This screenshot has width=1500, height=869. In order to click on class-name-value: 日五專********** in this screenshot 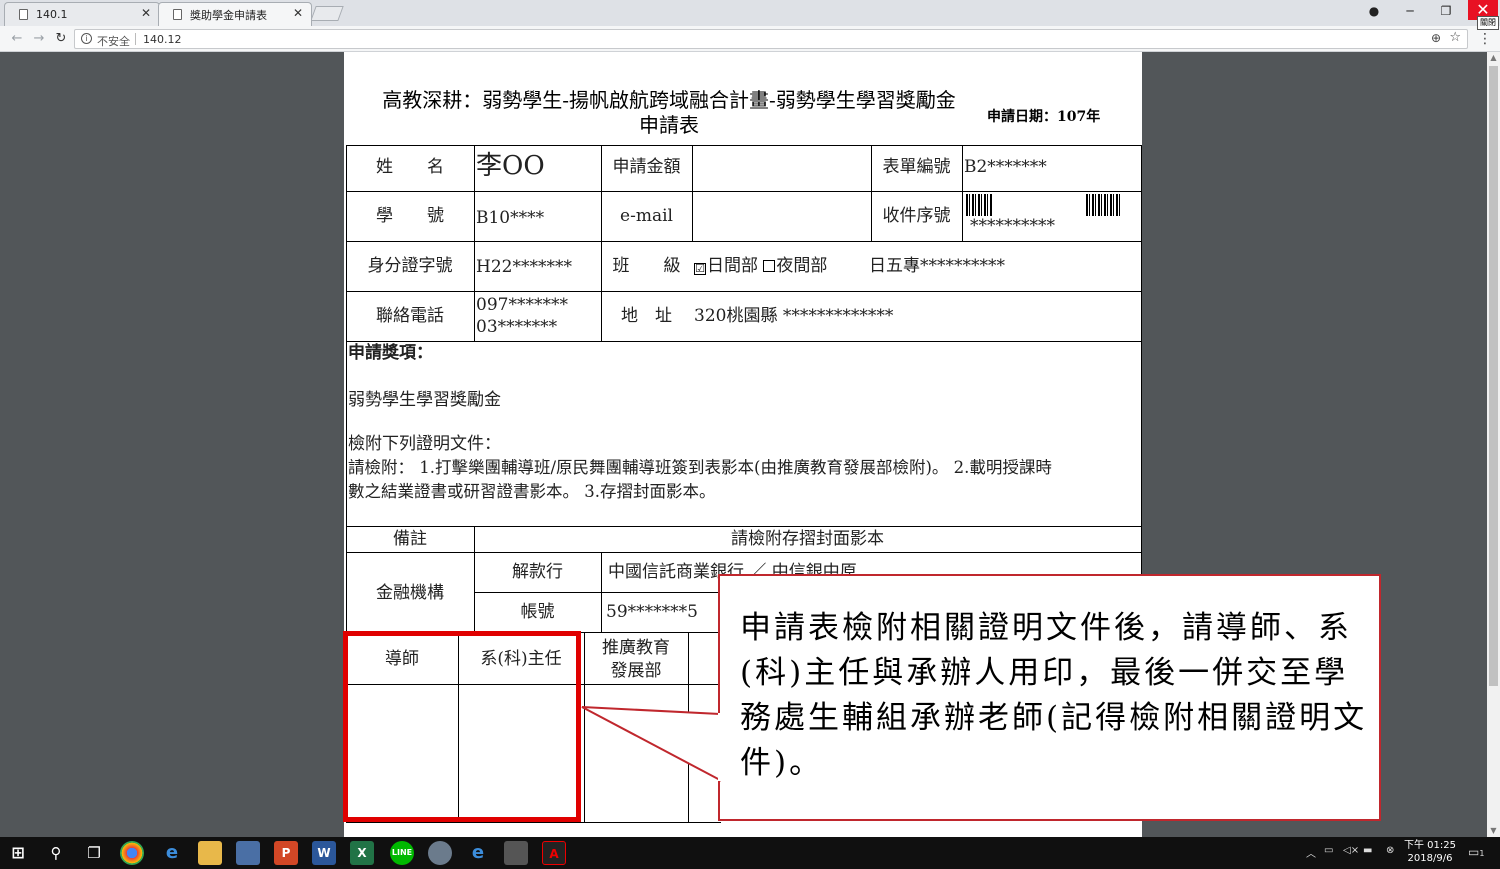, I will do `click(937, 266)`.